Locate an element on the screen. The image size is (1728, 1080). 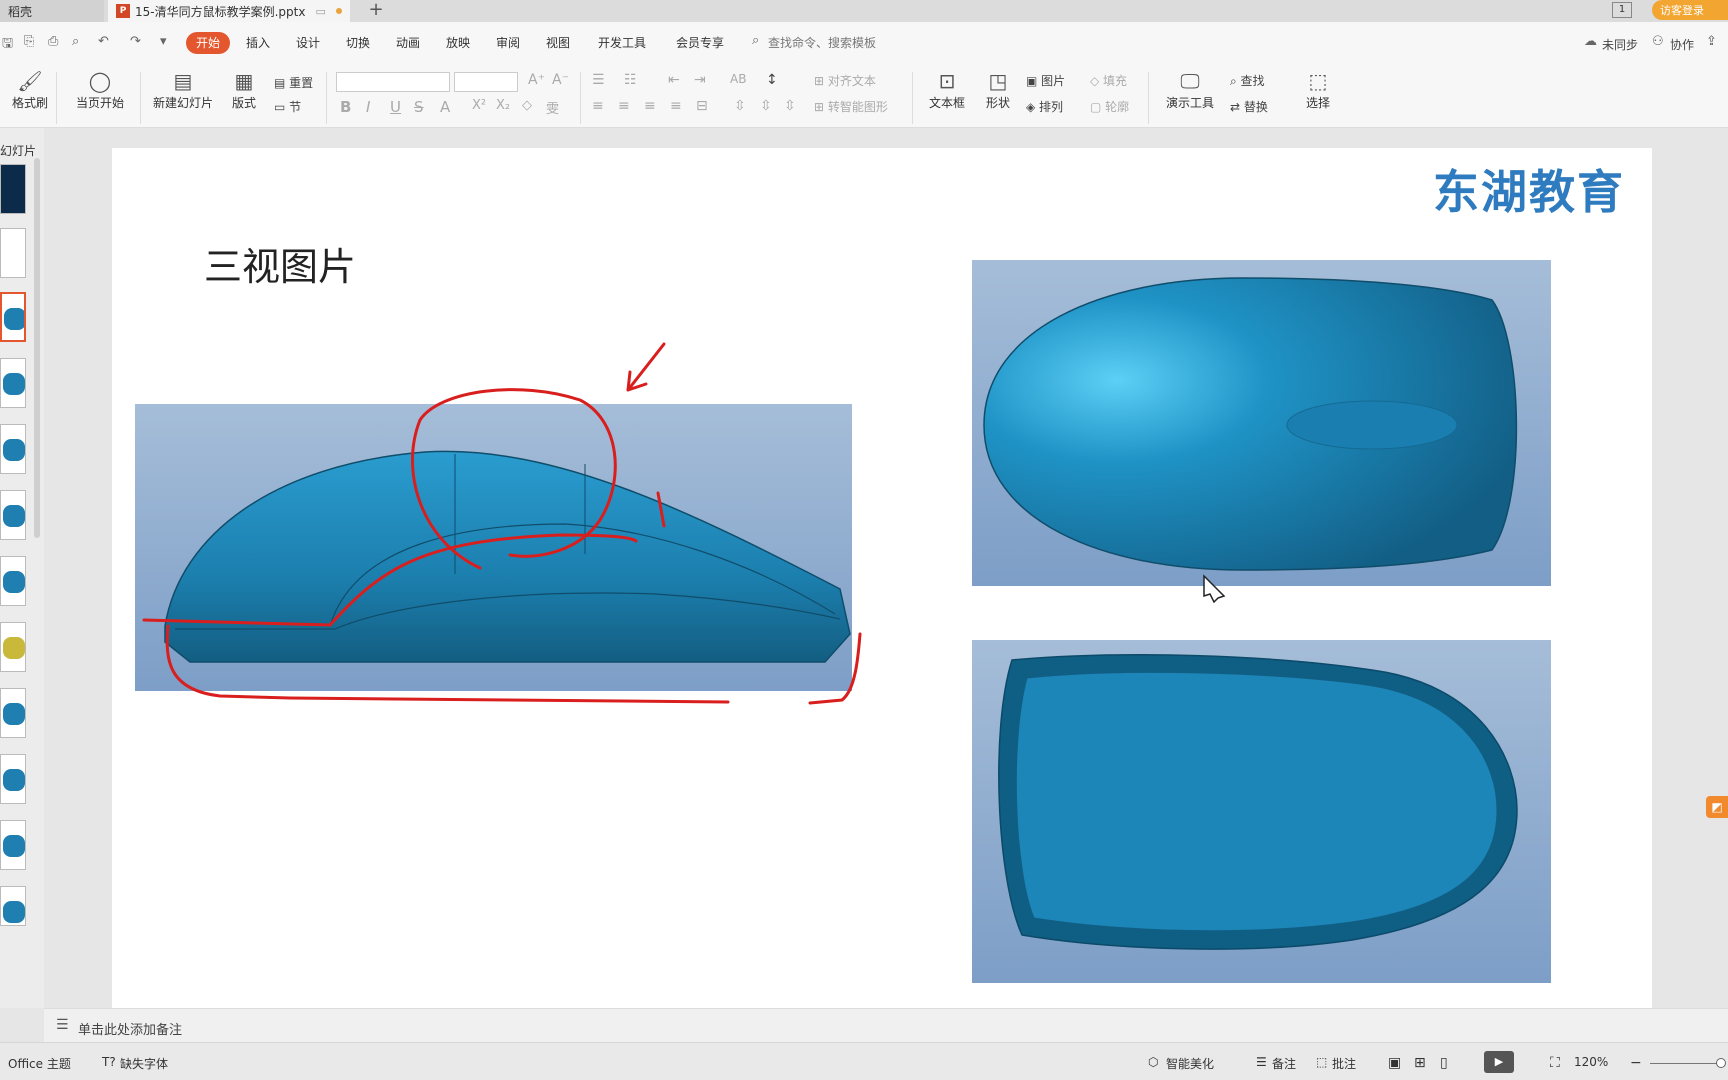
mouse-side-view-image is located at coordinates (493, 547).